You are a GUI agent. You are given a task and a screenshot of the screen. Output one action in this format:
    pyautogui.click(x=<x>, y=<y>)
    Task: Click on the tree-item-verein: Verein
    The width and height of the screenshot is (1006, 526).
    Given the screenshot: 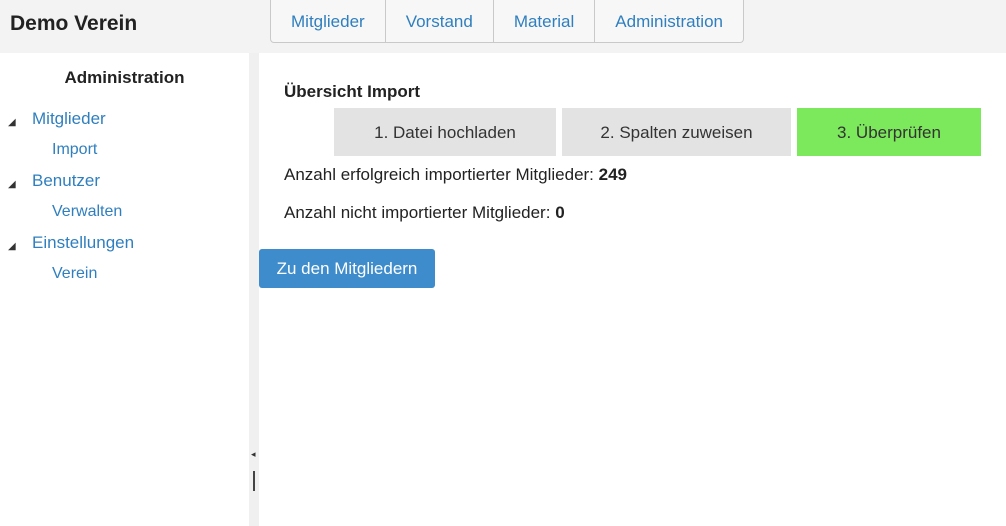 What is the action you would take?
    pyautogui.click(x=124, y=277)
    